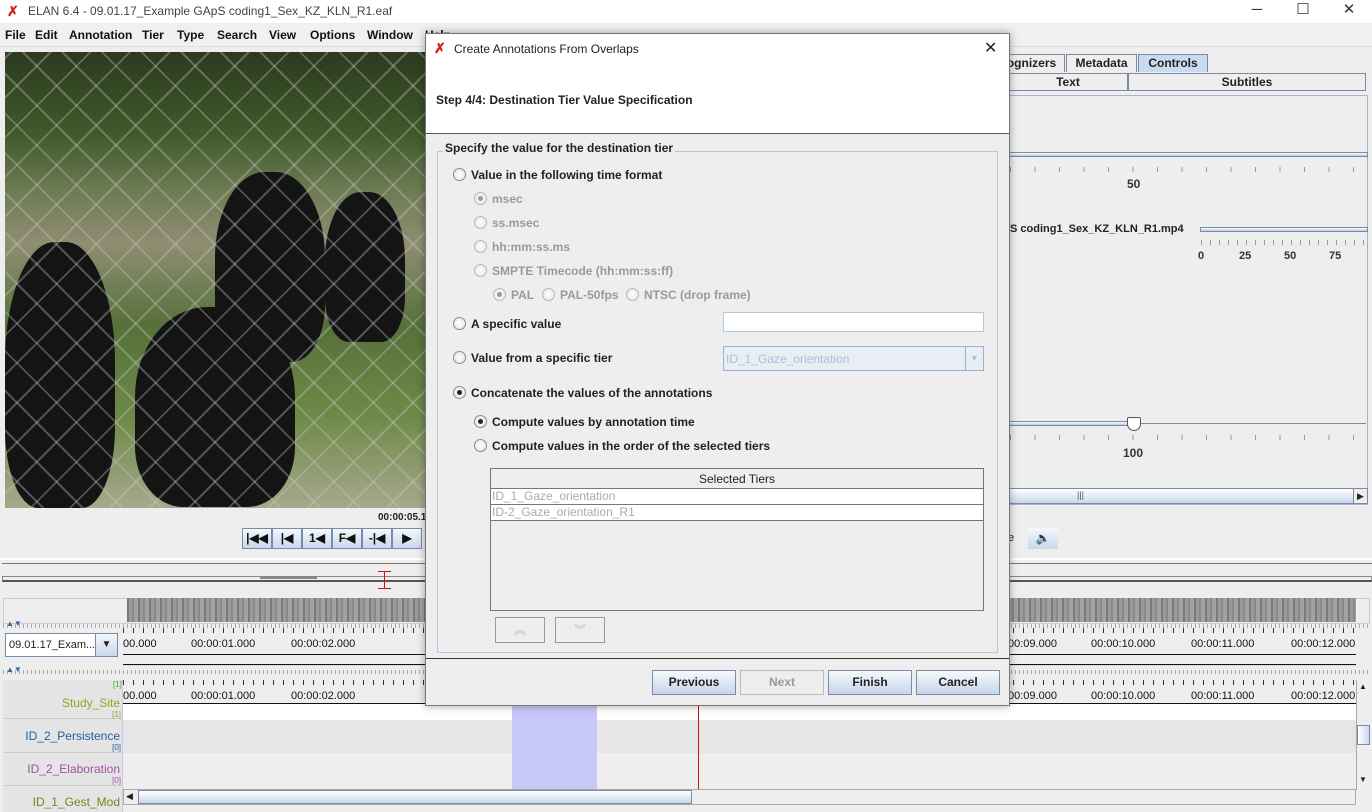  Describe the element at coordinates (1097, 229) in the screenshot. I see `media-file-label: S coding1_Sex_KZ_KLN_R1.mp4` at that location.